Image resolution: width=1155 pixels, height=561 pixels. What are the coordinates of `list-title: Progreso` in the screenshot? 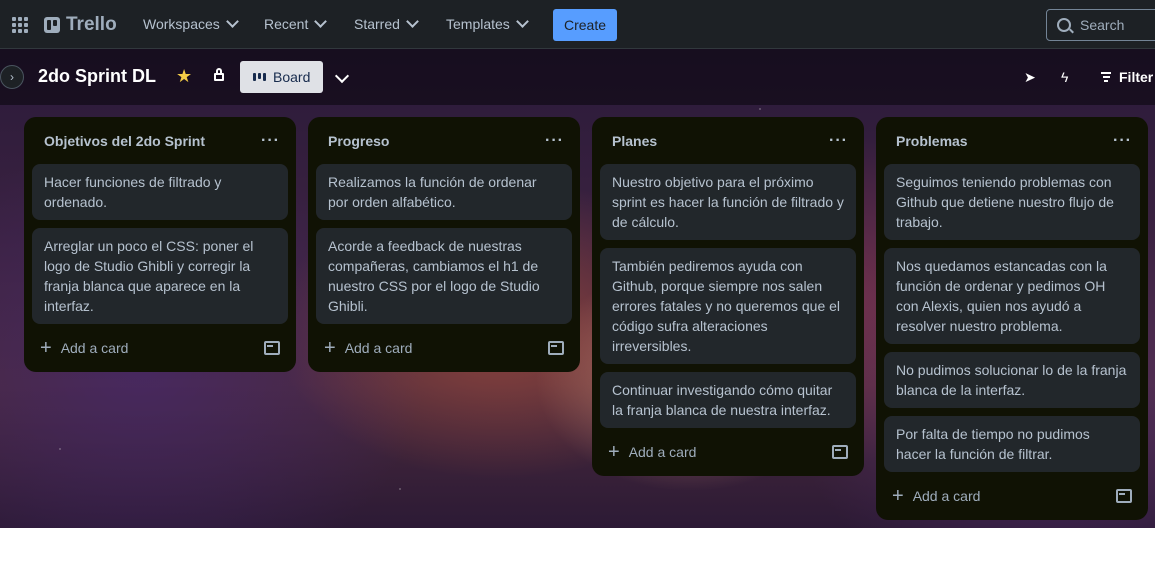 It's located at (358, 141).